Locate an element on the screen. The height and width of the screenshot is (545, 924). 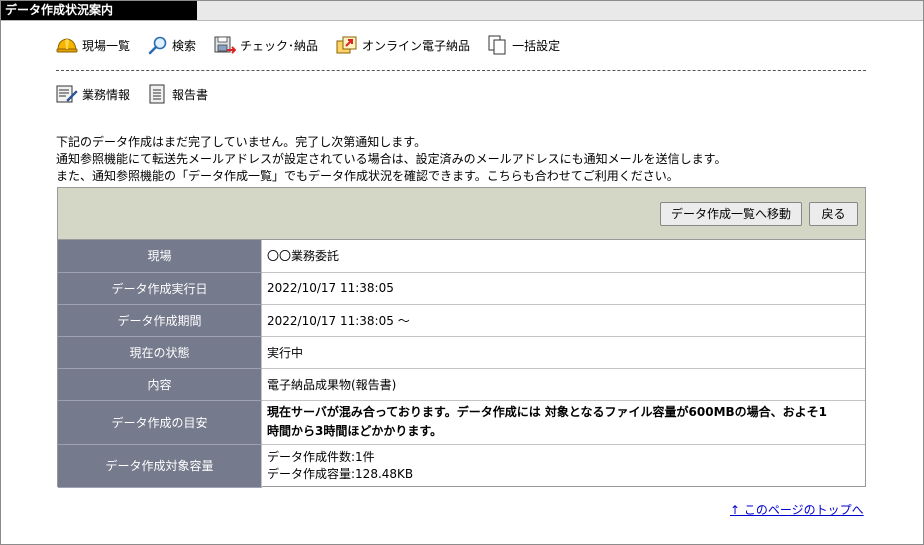
nav-online-delivery-label: オンライン電子納品 is located at coordinates (416, 45).